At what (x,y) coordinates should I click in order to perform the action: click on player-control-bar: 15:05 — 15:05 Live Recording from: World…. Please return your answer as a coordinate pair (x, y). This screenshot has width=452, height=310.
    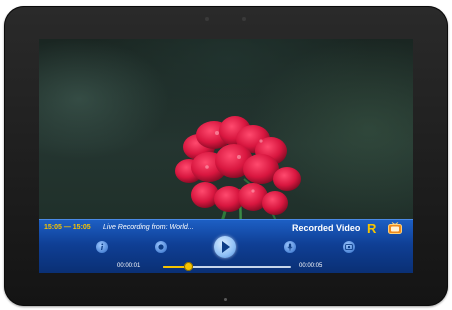
    Looking at the image, I should click on (226, 246).